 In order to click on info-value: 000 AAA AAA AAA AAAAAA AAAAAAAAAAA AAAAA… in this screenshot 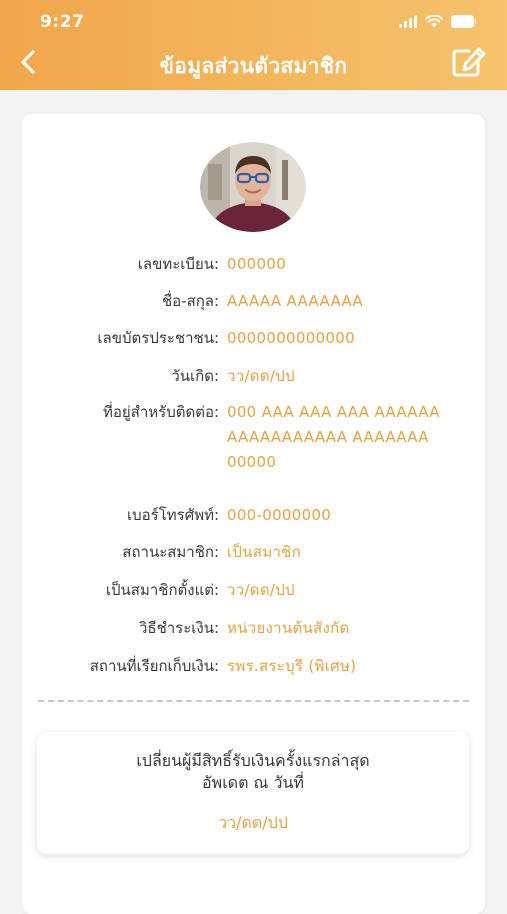, I will do `click(333, 437)`.